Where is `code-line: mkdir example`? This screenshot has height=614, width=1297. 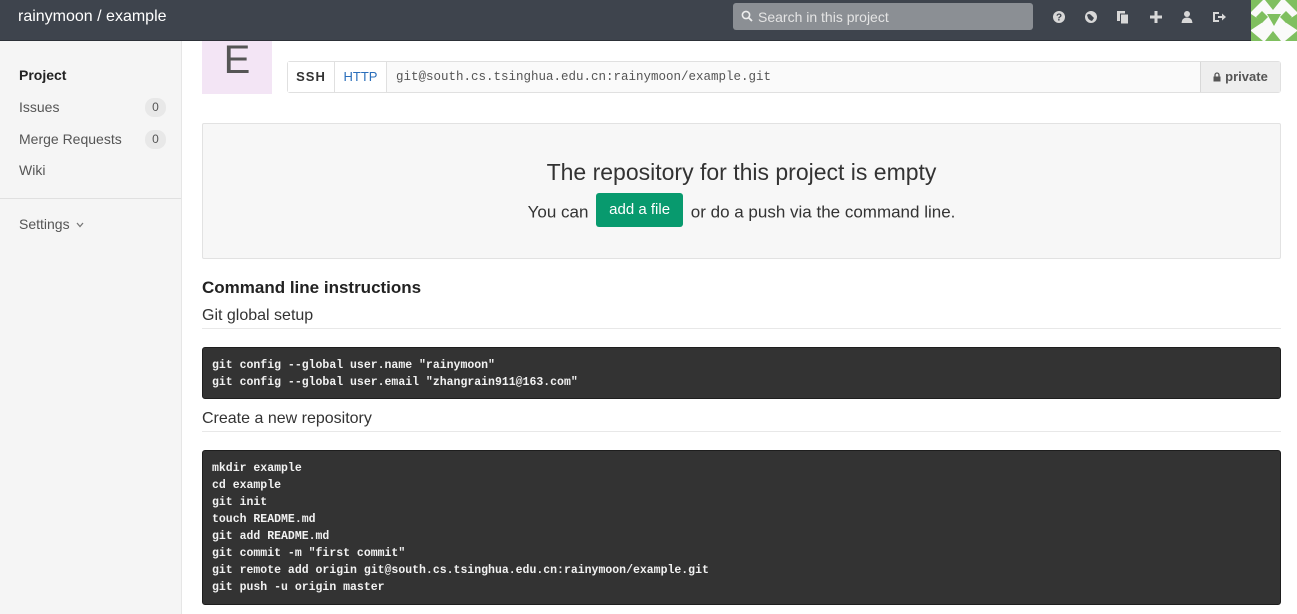 code-line: mkdir example is located at coordinates (257, 468).